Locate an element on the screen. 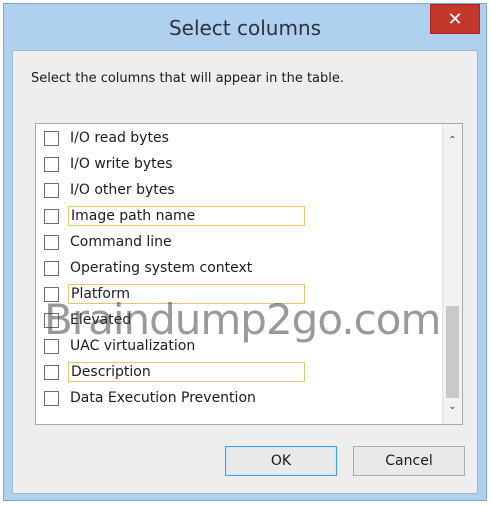  column-item-description: Description is located at coordinates (174, 372).